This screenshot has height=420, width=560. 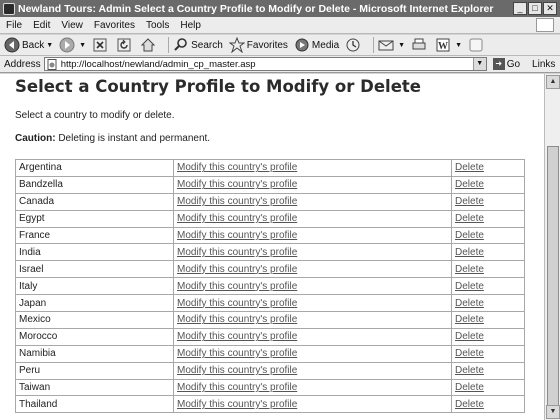 I want to click on back-dropdown-icon: ▼, so click(x=49, y=45).